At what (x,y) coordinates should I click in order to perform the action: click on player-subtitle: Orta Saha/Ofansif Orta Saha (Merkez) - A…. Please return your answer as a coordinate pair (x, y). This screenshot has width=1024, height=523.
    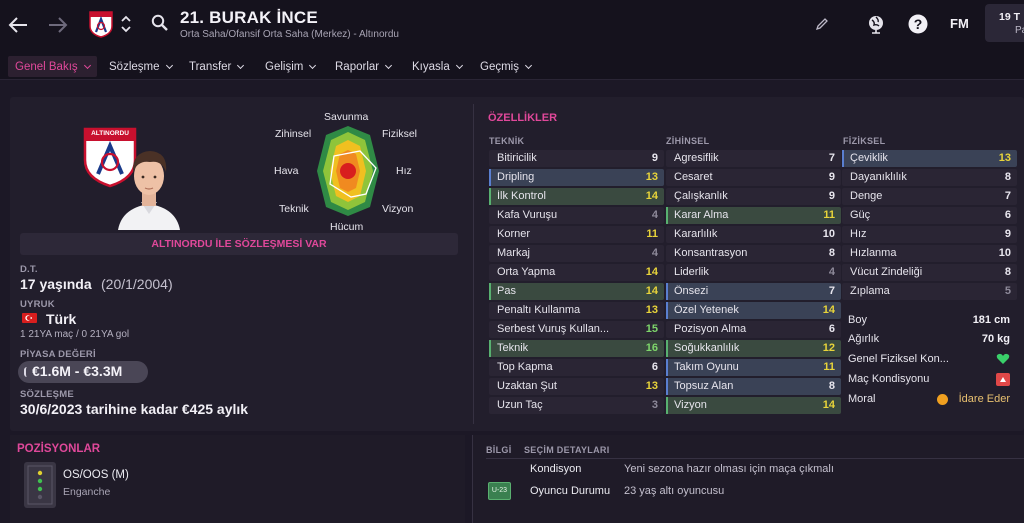
    Looking at the image, I should click on (289, 34).